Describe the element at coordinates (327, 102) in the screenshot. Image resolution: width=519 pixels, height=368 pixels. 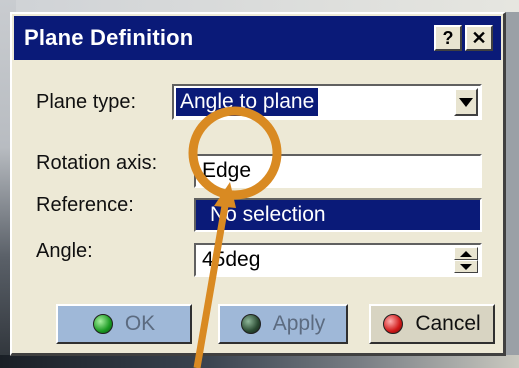
I see `plane-type-dropdown: Angle to plane` at that location.